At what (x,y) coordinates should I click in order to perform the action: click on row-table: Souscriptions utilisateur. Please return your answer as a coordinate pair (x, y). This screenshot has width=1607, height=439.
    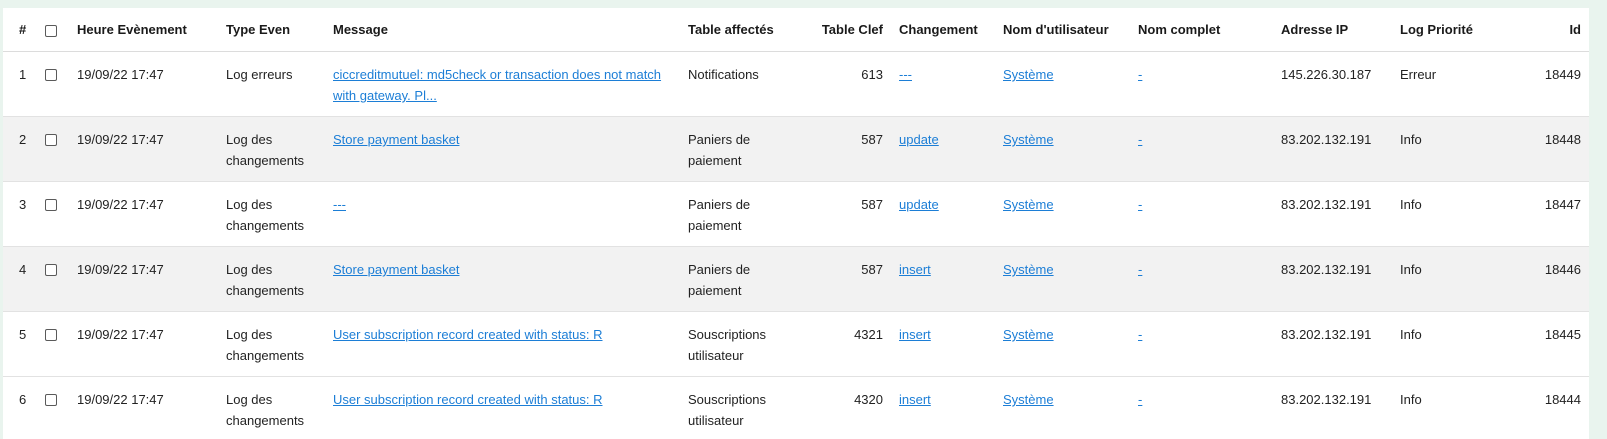
    Looking at the image, I should click on (727, 410).